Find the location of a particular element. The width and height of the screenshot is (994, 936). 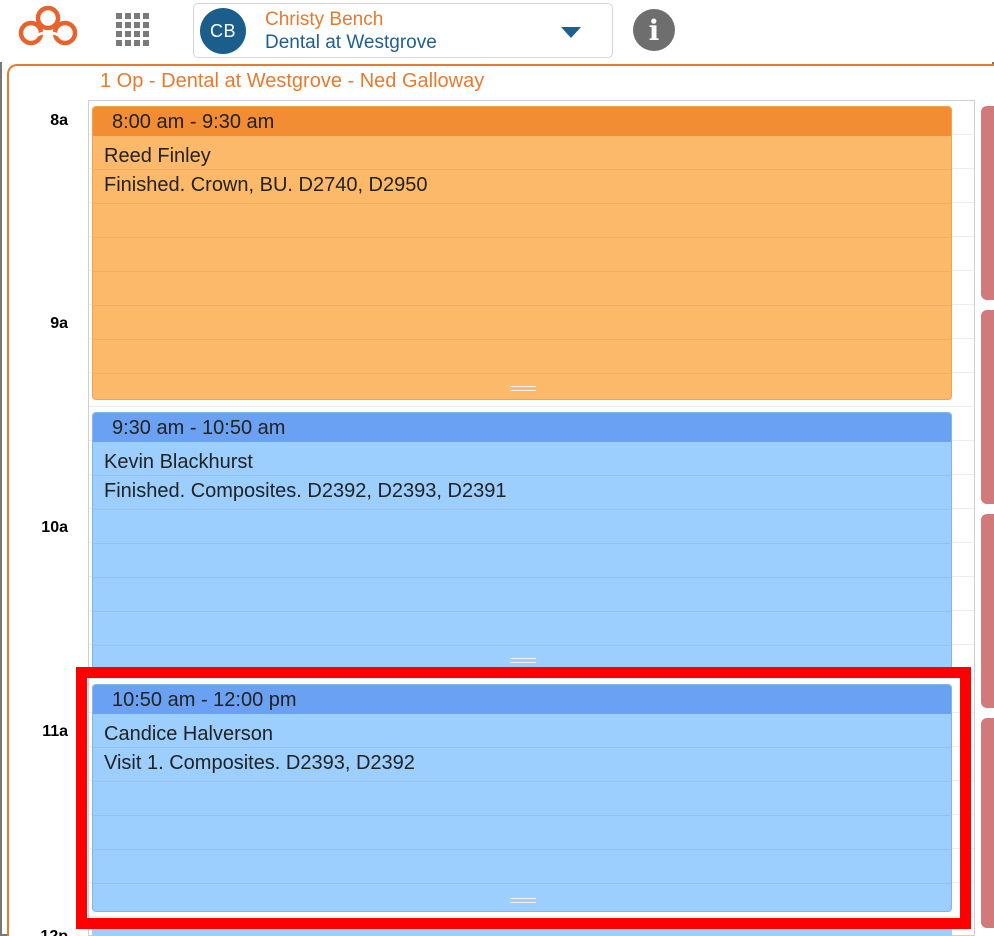

appointment-time: 9:30 am - 10:50 am is located at coordinates (522, 427).